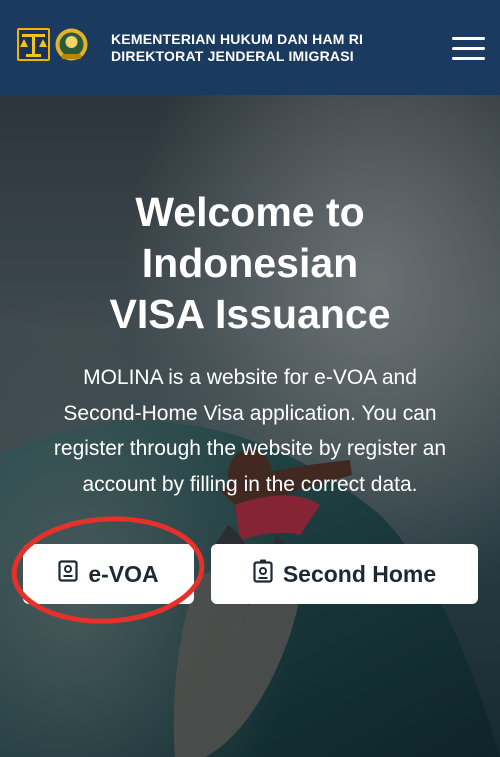  What do you see at coordinates (33, 44) in the screenshot?
I see `ministry-emblem-icon` at bounding box center [33, 44].